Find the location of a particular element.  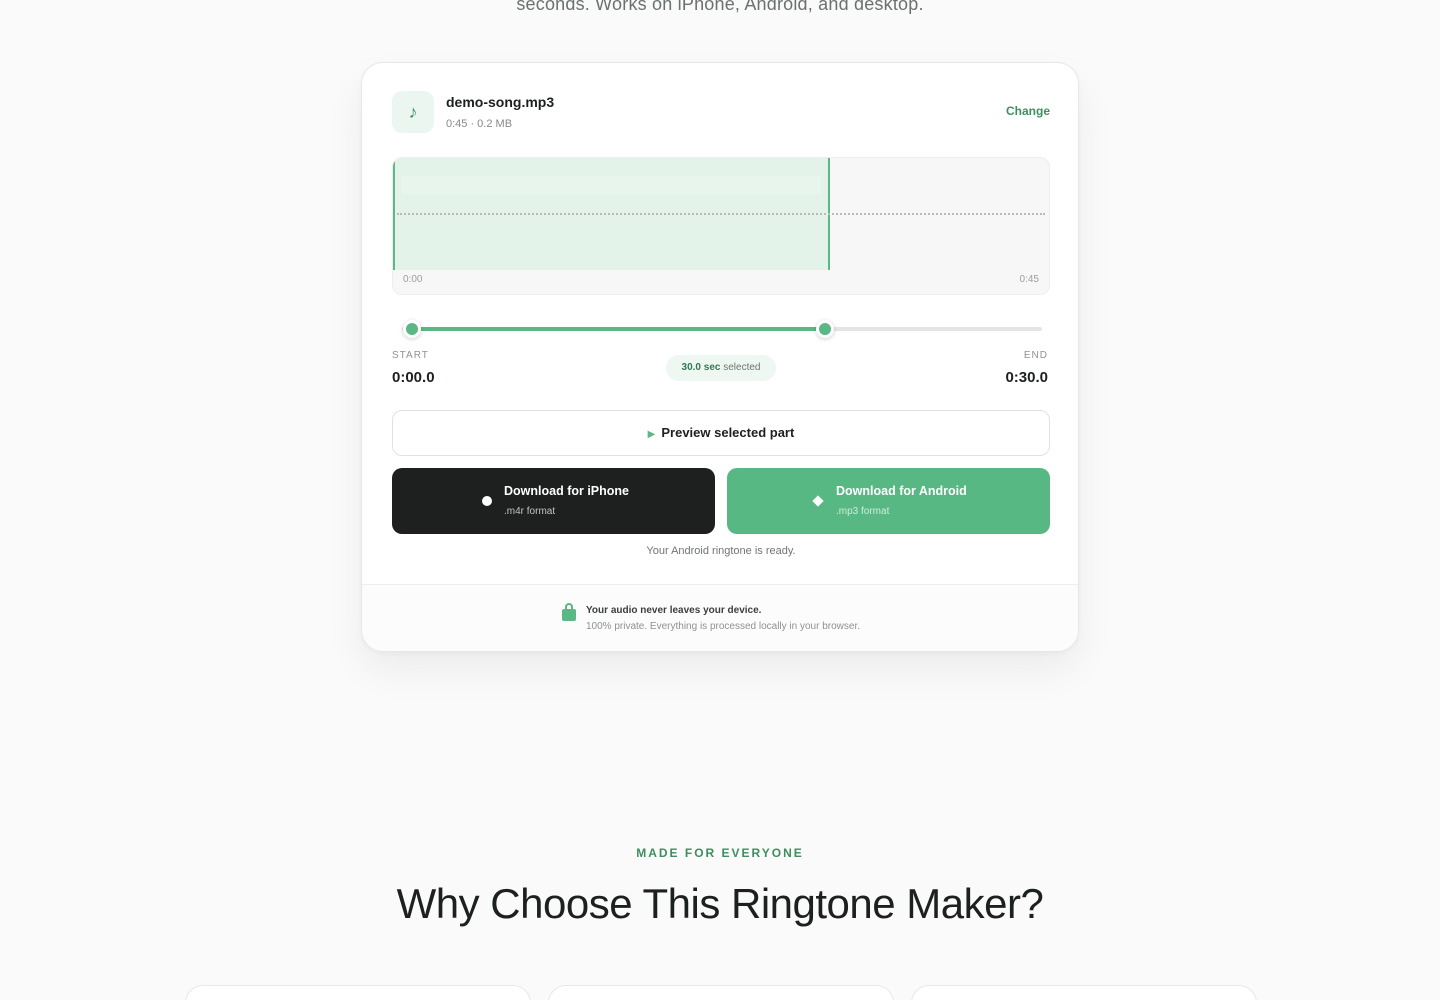

selected-duration-value: 30.0 sec is located at coordinates (701, 367).